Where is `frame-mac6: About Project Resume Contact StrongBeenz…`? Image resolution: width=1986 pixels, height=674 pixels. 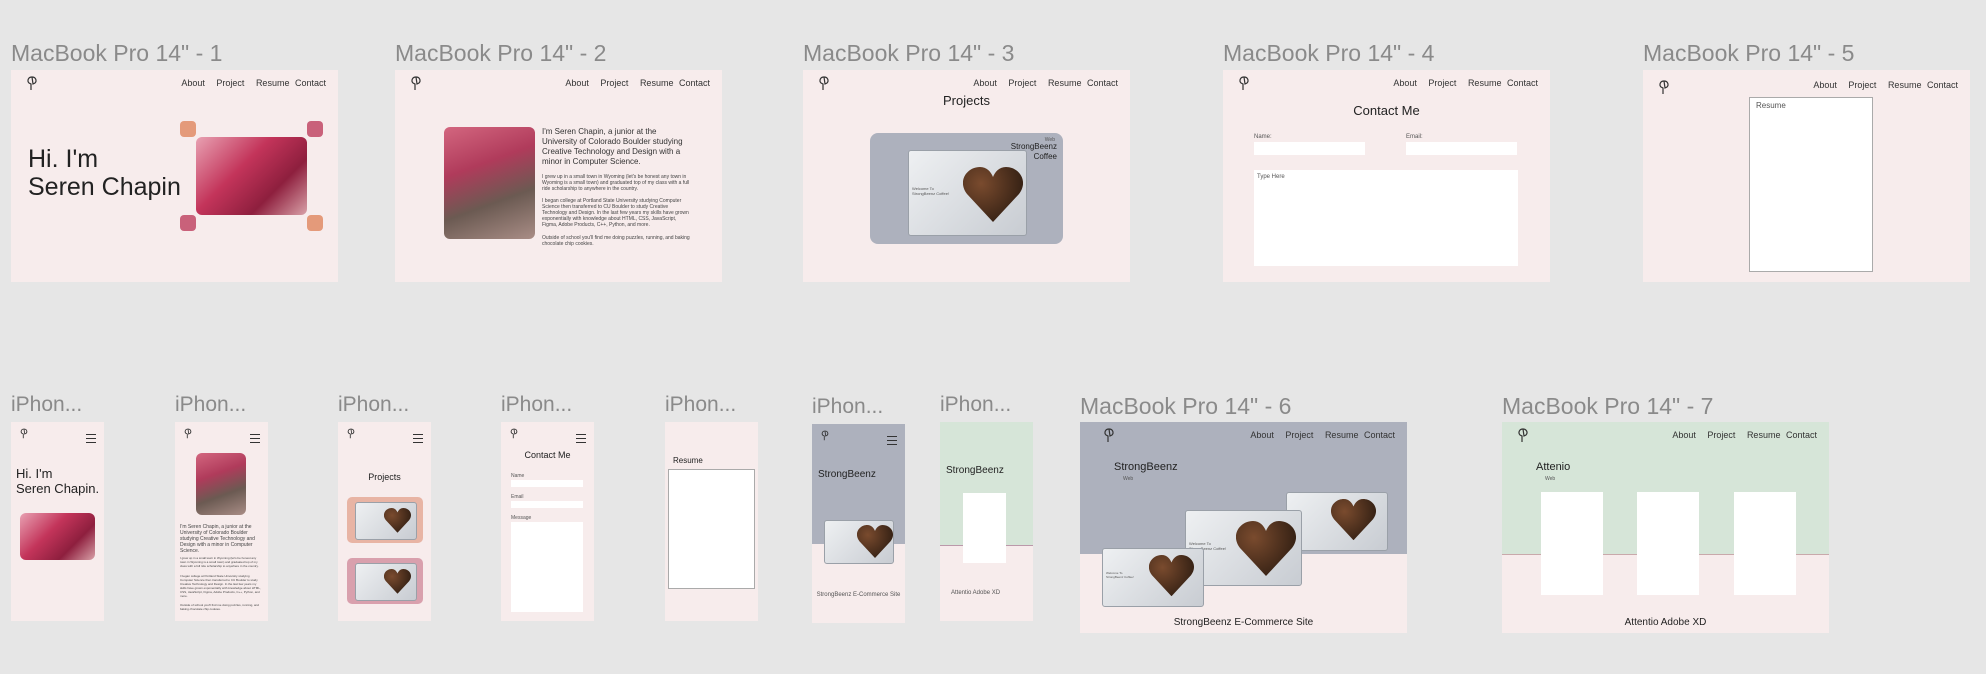
frame-mac6: About Project Resume Contact StrongBeenz… is located at coordinates (1243, 527).